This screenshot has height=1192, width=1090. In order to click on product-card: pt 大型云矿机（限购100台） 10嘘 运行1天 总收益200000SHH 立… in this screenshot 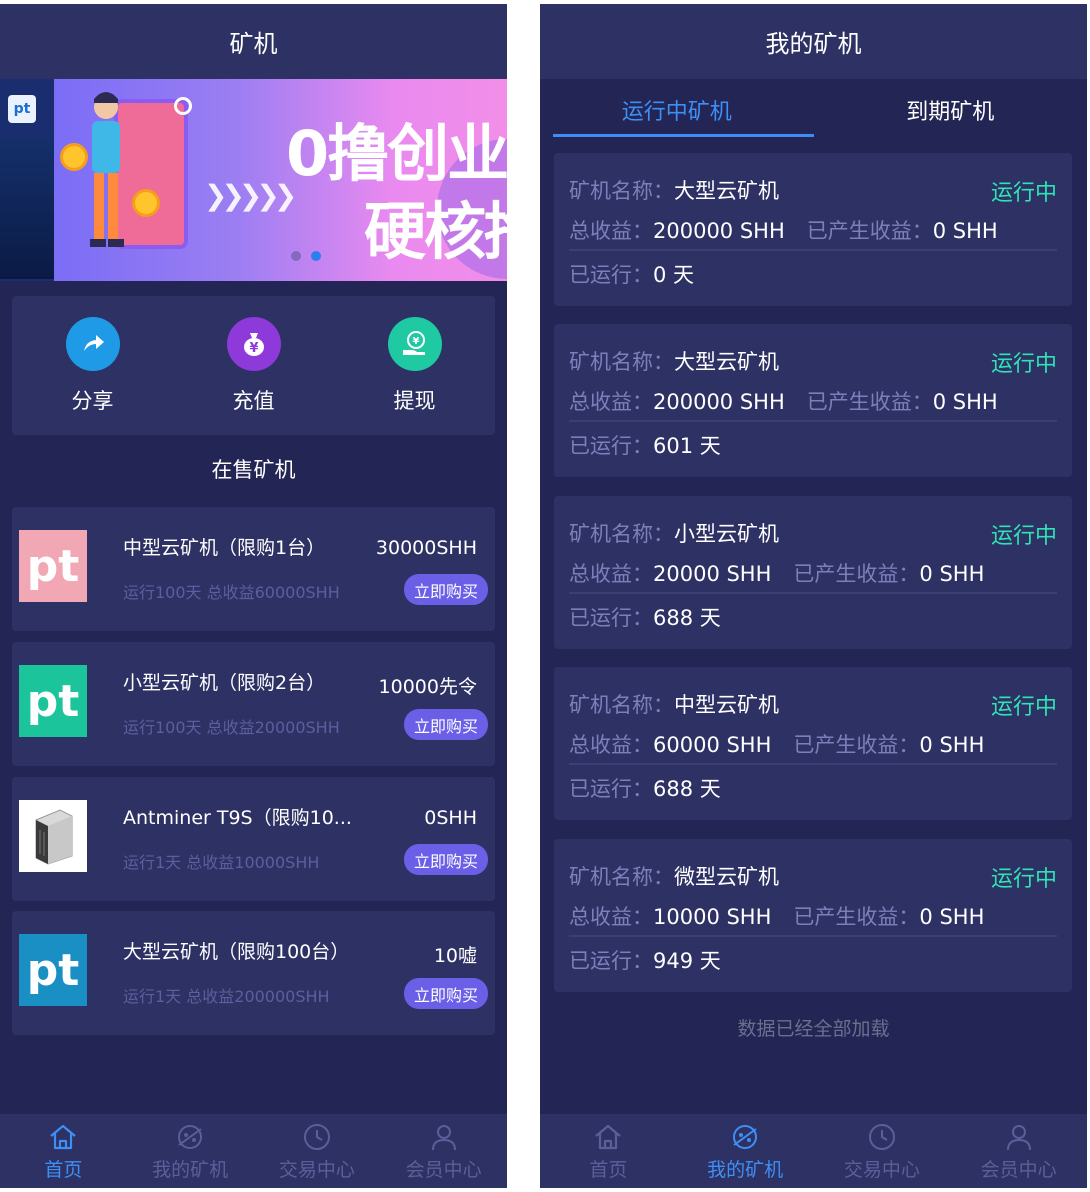, I will do `click(253, 973)`.